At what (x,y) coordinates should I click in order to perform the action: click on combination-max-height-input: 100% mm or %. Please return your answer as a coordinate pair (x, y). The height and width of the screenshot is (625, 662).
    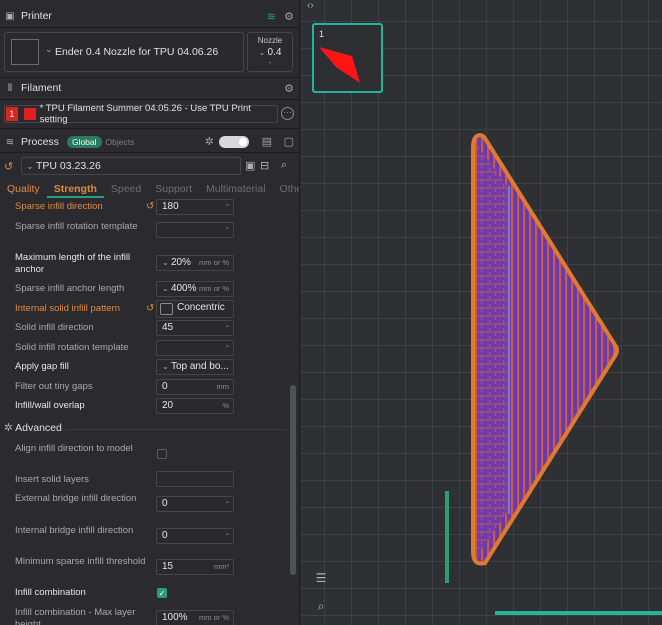
    Looking at the image, I should click on (195, 617).